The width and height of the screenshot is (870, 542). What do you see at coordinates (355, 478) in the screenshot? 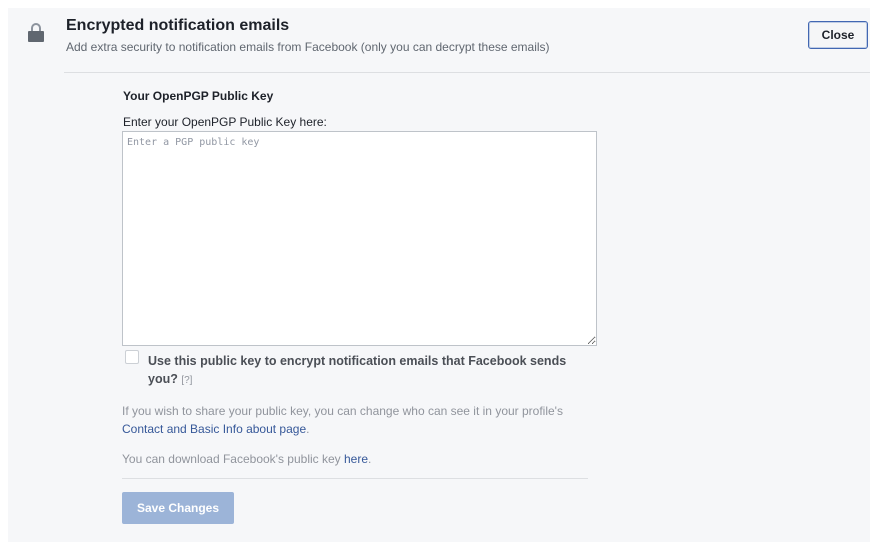
I see `form-divider` at bounding box center [355, 478].